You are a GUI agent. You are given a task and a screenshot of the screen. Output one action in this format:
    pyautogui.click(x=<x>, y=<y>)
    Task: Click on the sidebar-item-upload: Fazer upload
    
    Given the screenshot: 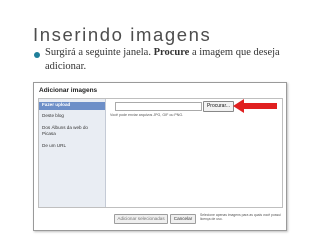 What is the action you would take?
    pyautogui.click(x=72, y=106)
    